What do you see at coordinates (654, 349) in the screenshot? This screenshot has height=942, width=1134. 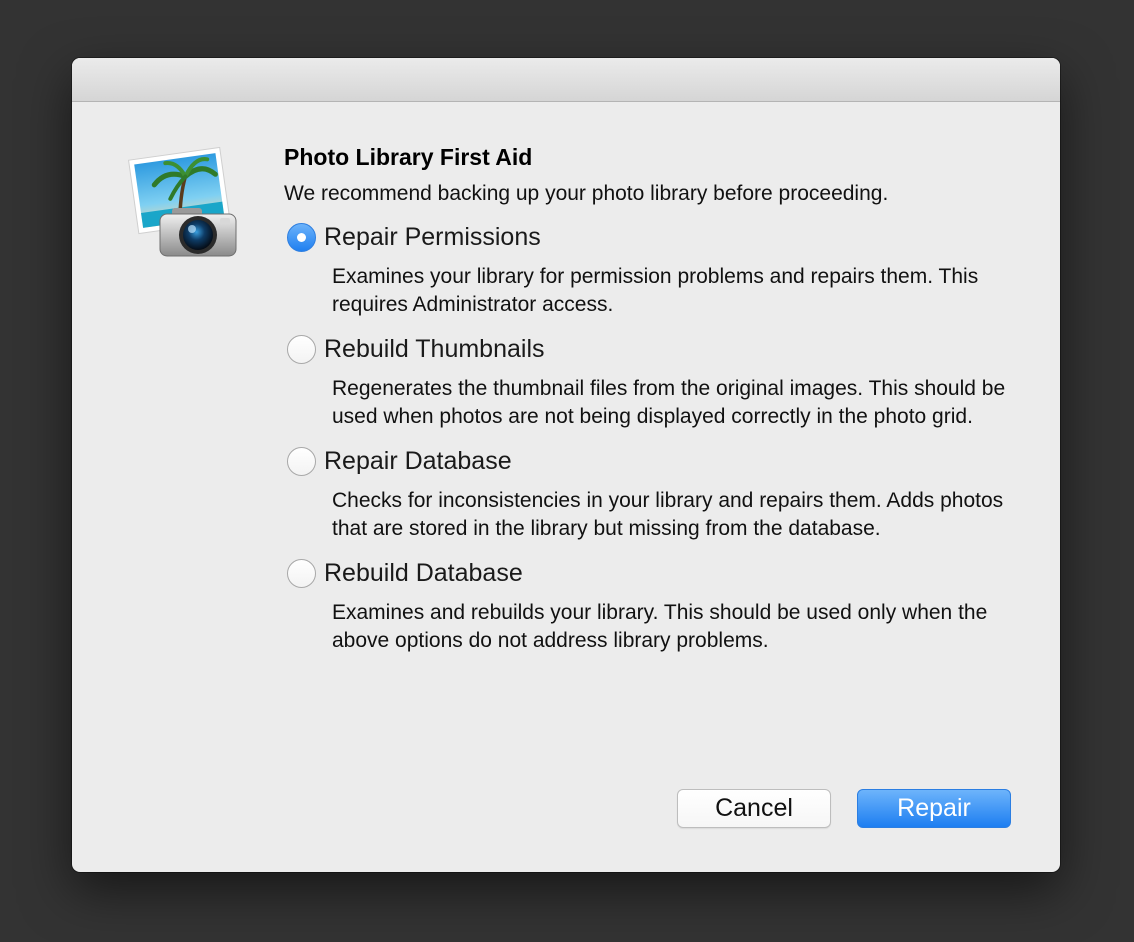 I see `radio-rebuild-thumbnails: Rebuild Thumbnails` at bounding box center [654, 349].